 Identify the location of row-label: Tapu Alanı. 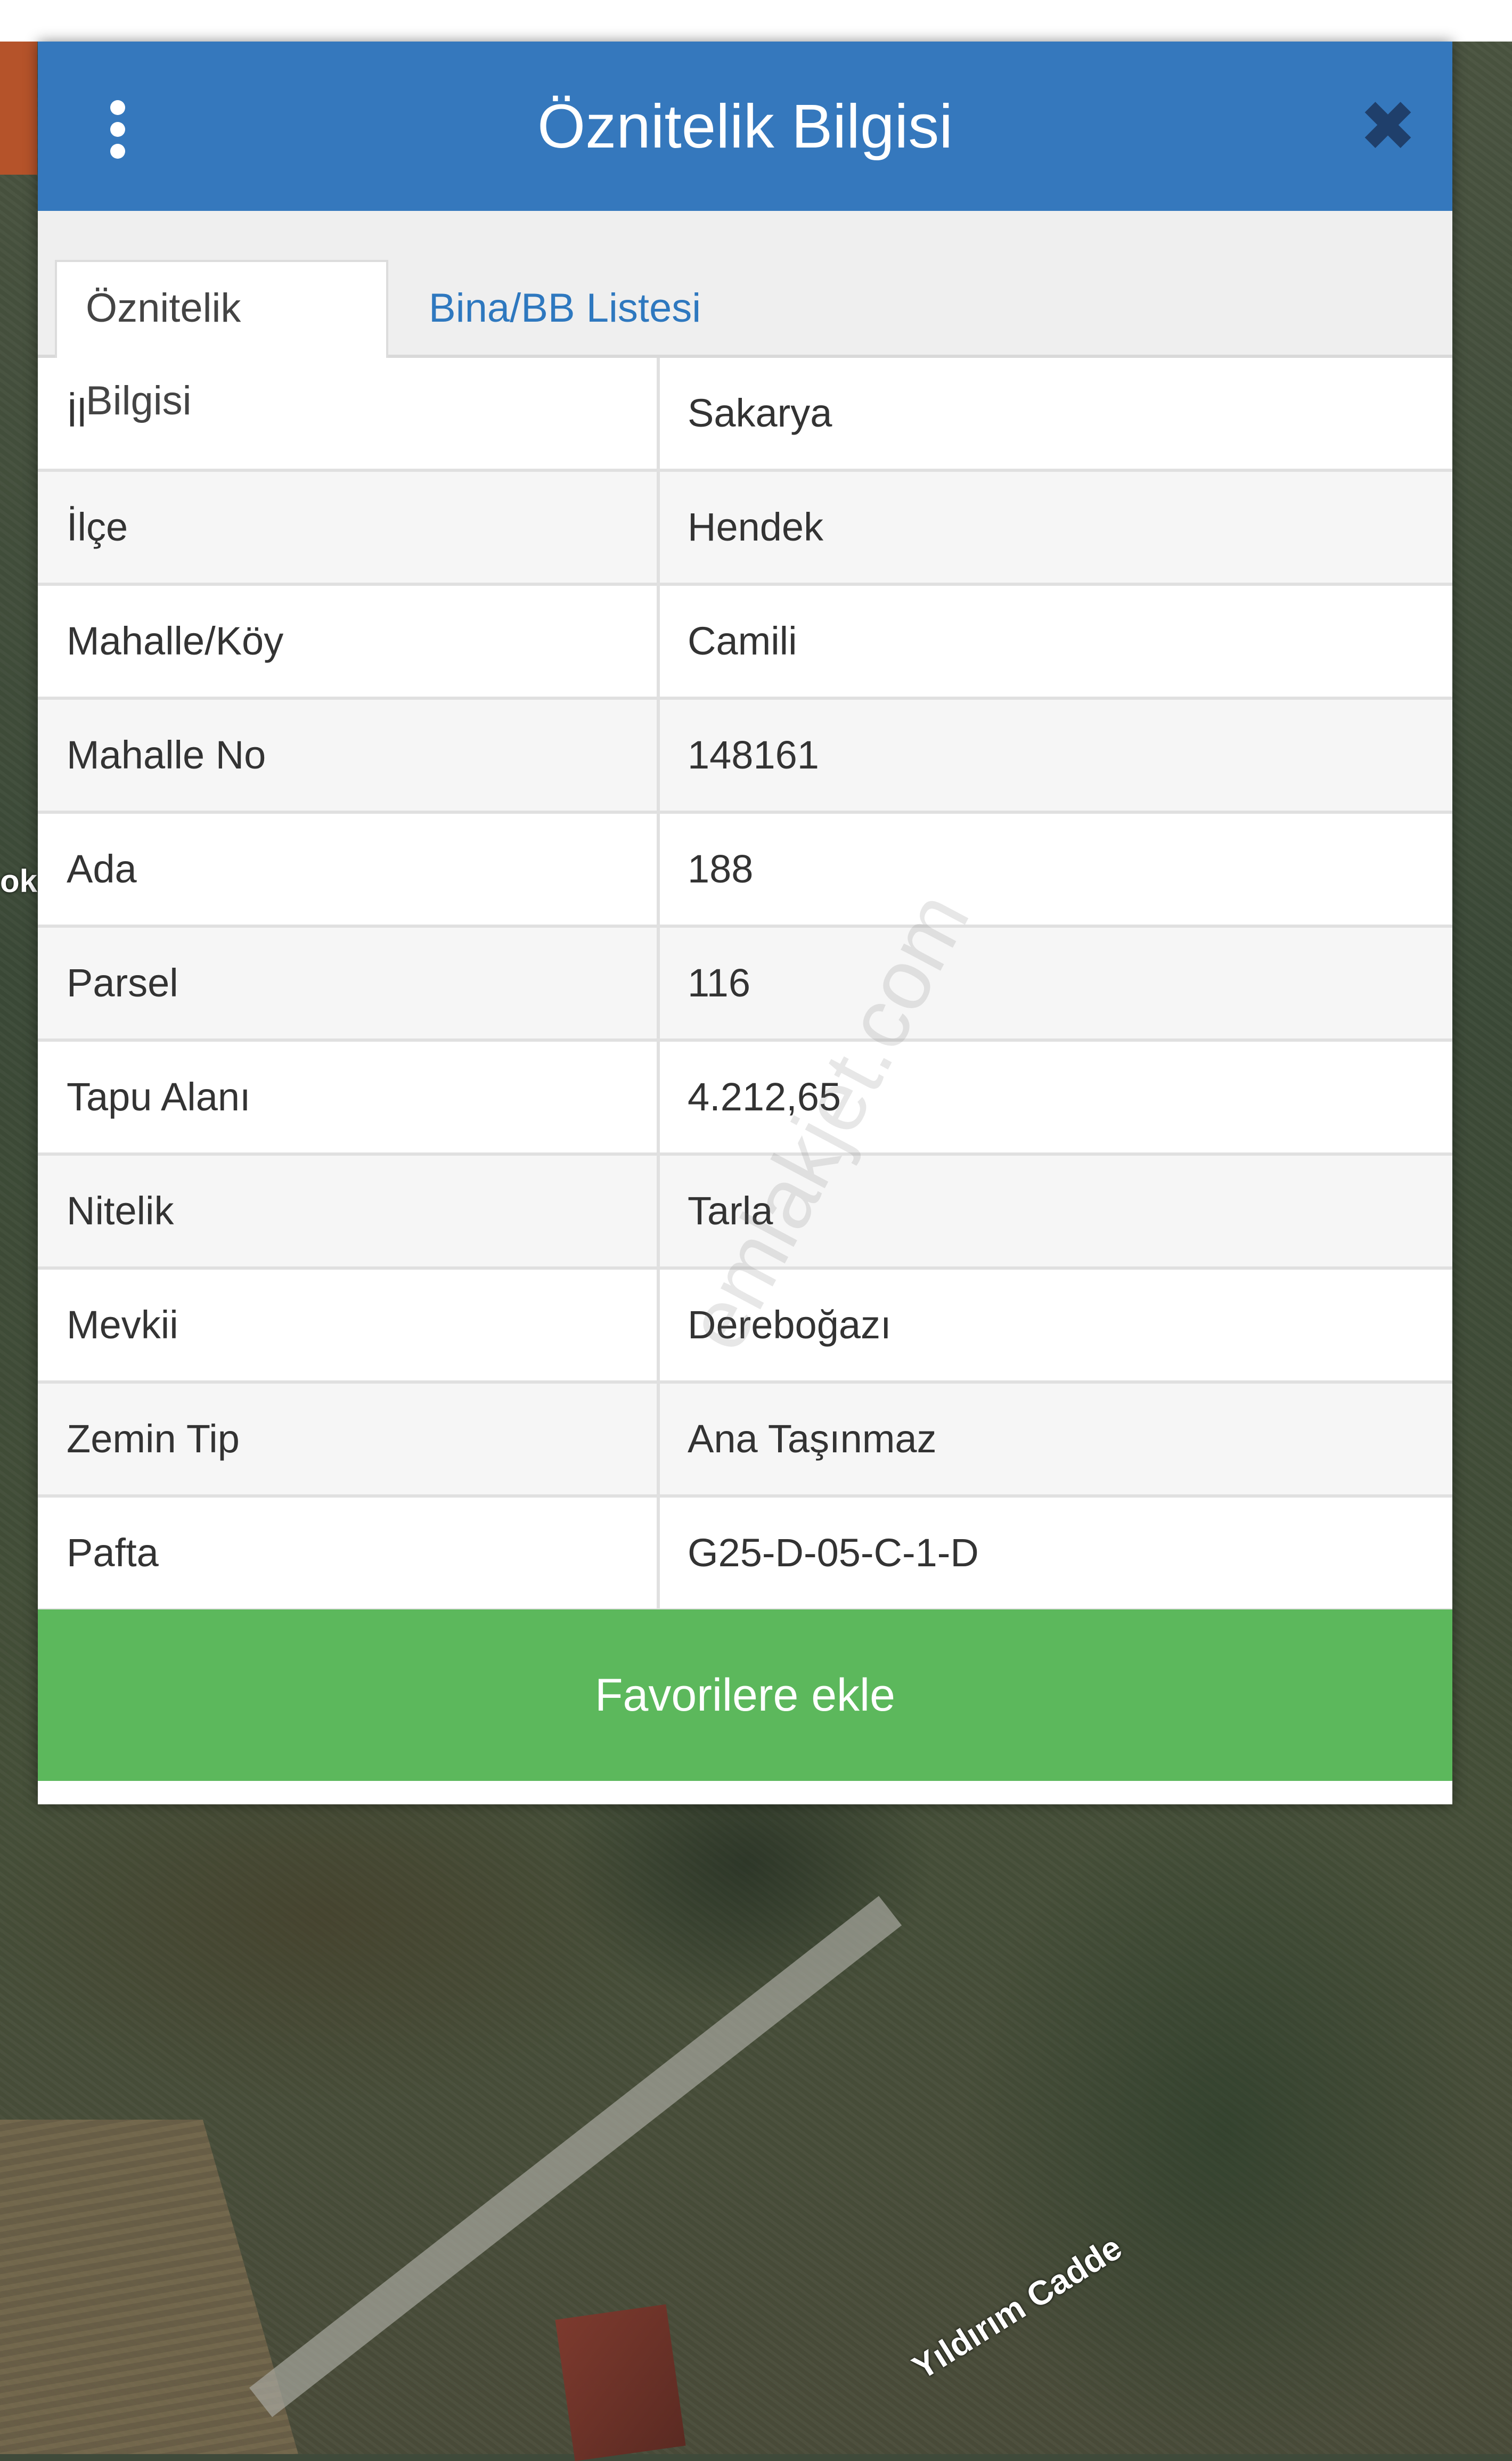
(349, 1097).